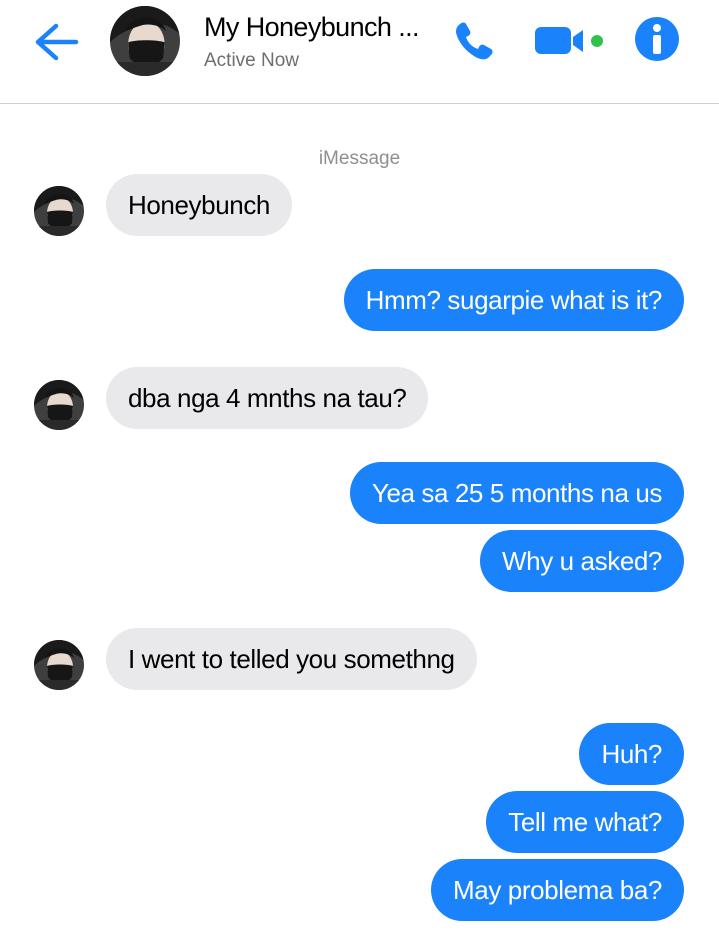 Image resolution: width=719 pixels, height=948 pixels. What do you see at coordinates (145, 41) in the screenshot?
I see `contact-avatar` at bounding box center [145, 41].